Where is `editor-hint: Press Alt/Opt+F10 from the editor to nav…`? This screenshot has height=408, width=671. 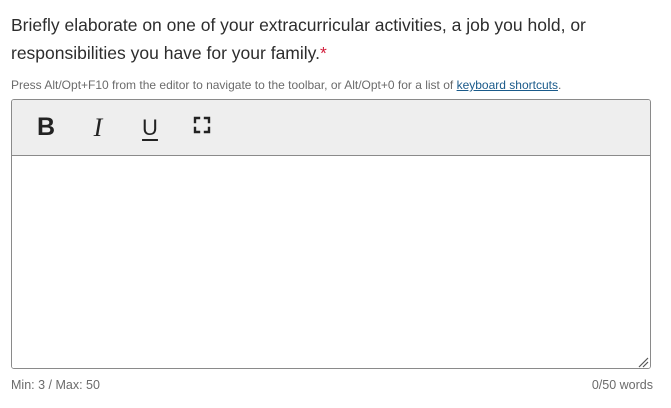
editor-hint: Press Alt/Opt+F10 from the editor to nav… is located at coordinates (336, 85).